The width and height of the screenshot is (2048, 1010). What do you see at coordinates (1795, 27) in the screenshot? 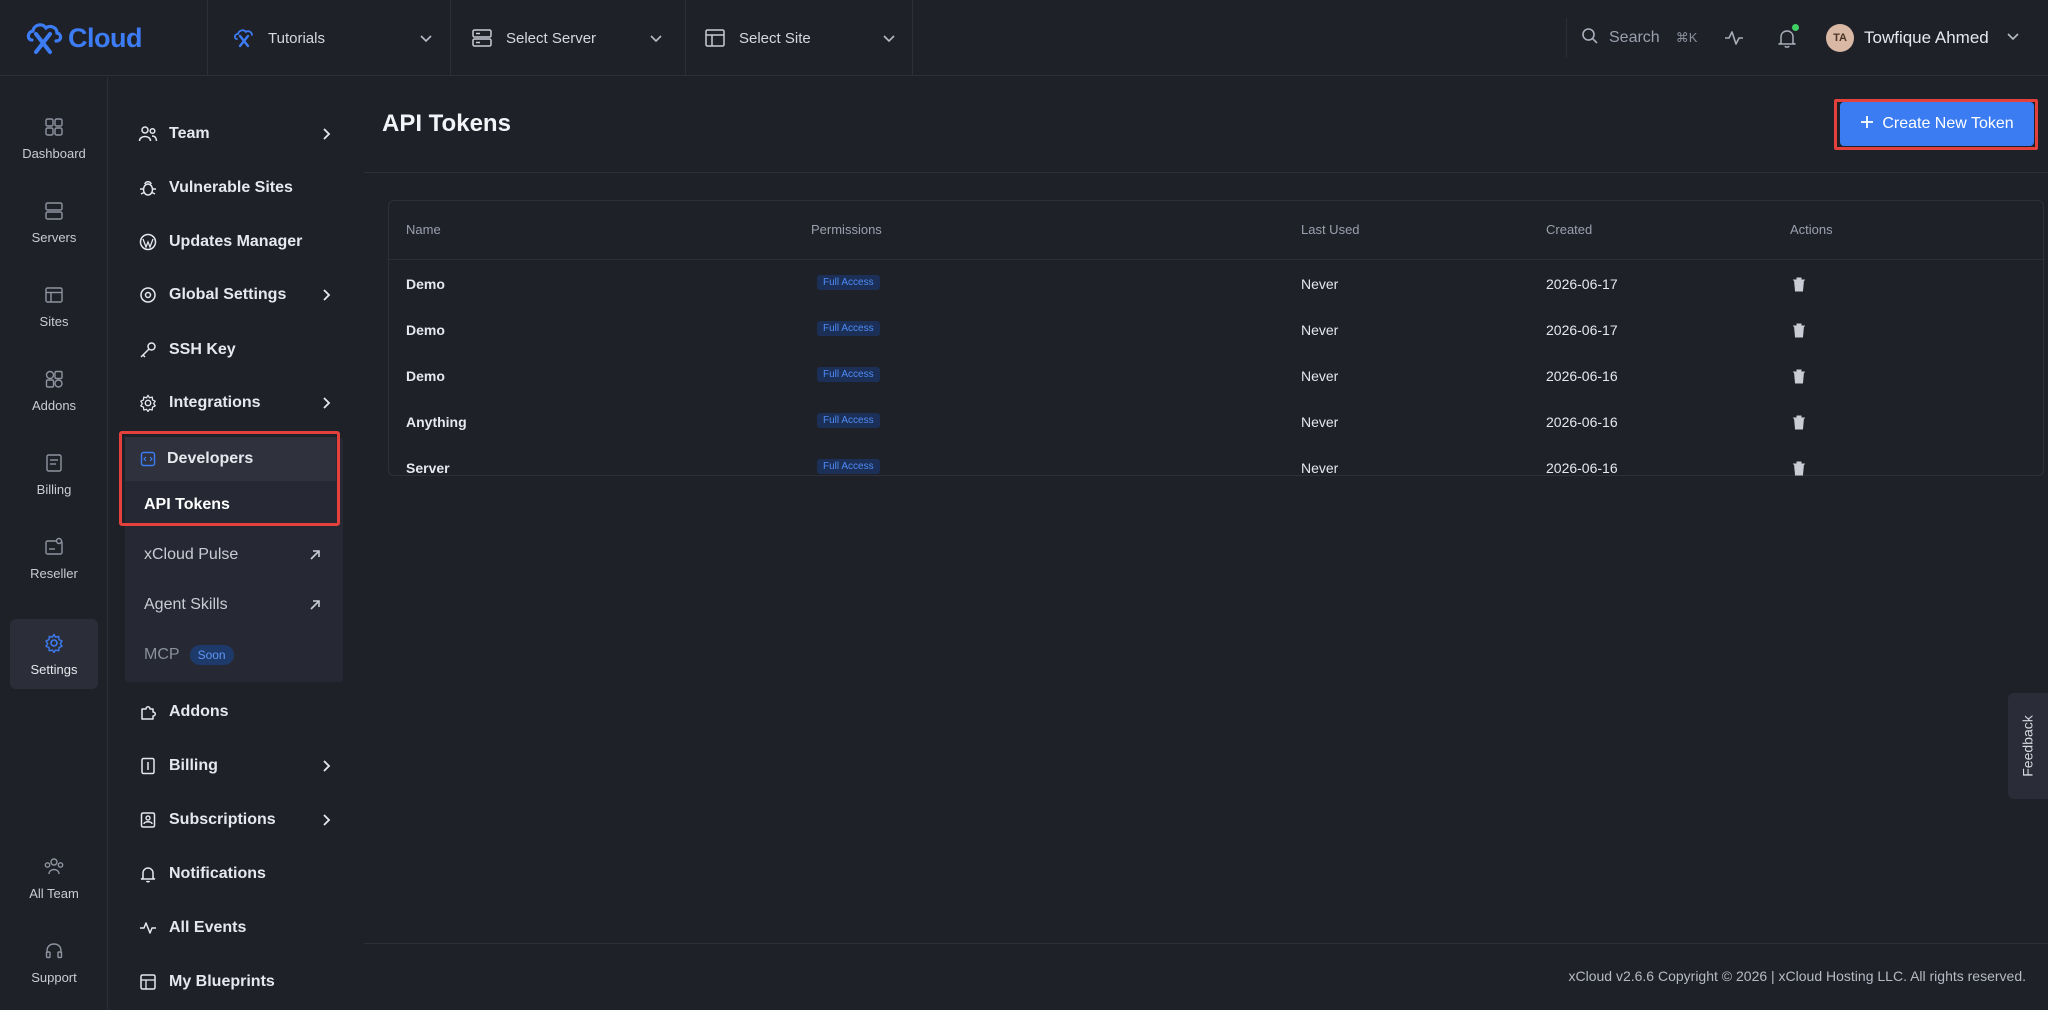
I see `notification-dot` at bounding box center [1795, 27].